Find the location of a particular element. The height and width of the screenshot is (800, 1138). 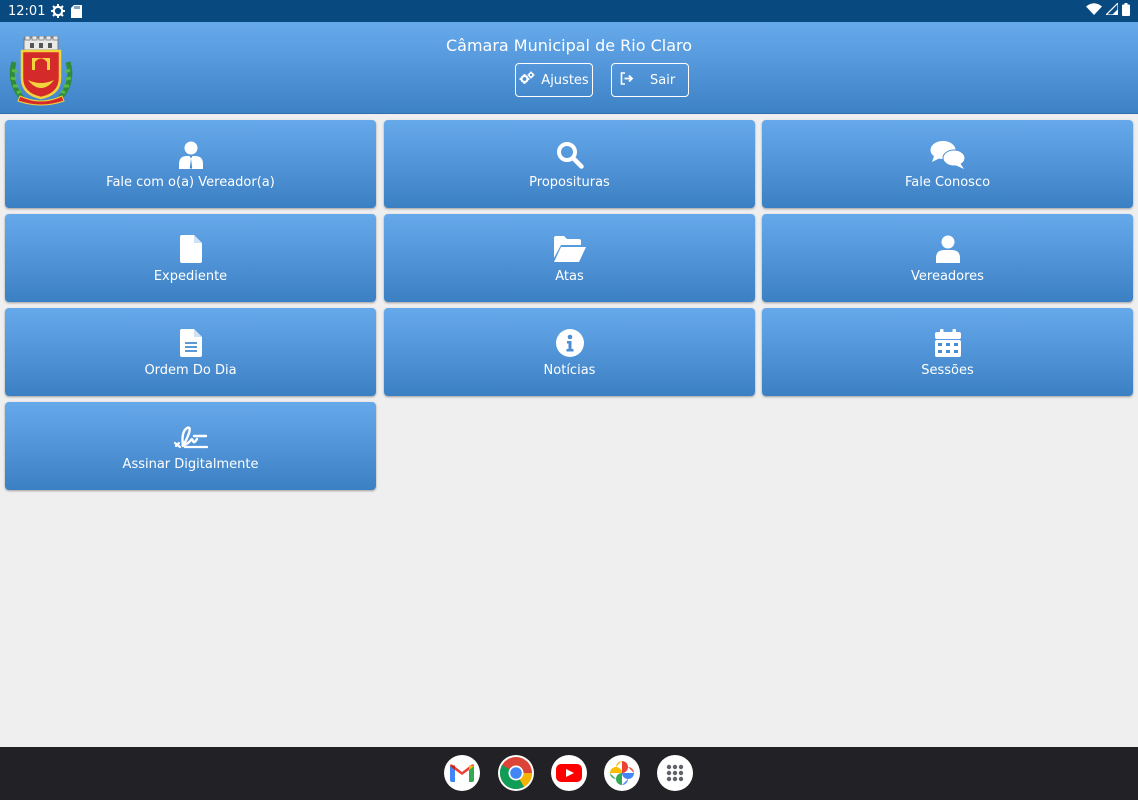

menu-tile-atas: Atas is located at coordinates (569, 258).